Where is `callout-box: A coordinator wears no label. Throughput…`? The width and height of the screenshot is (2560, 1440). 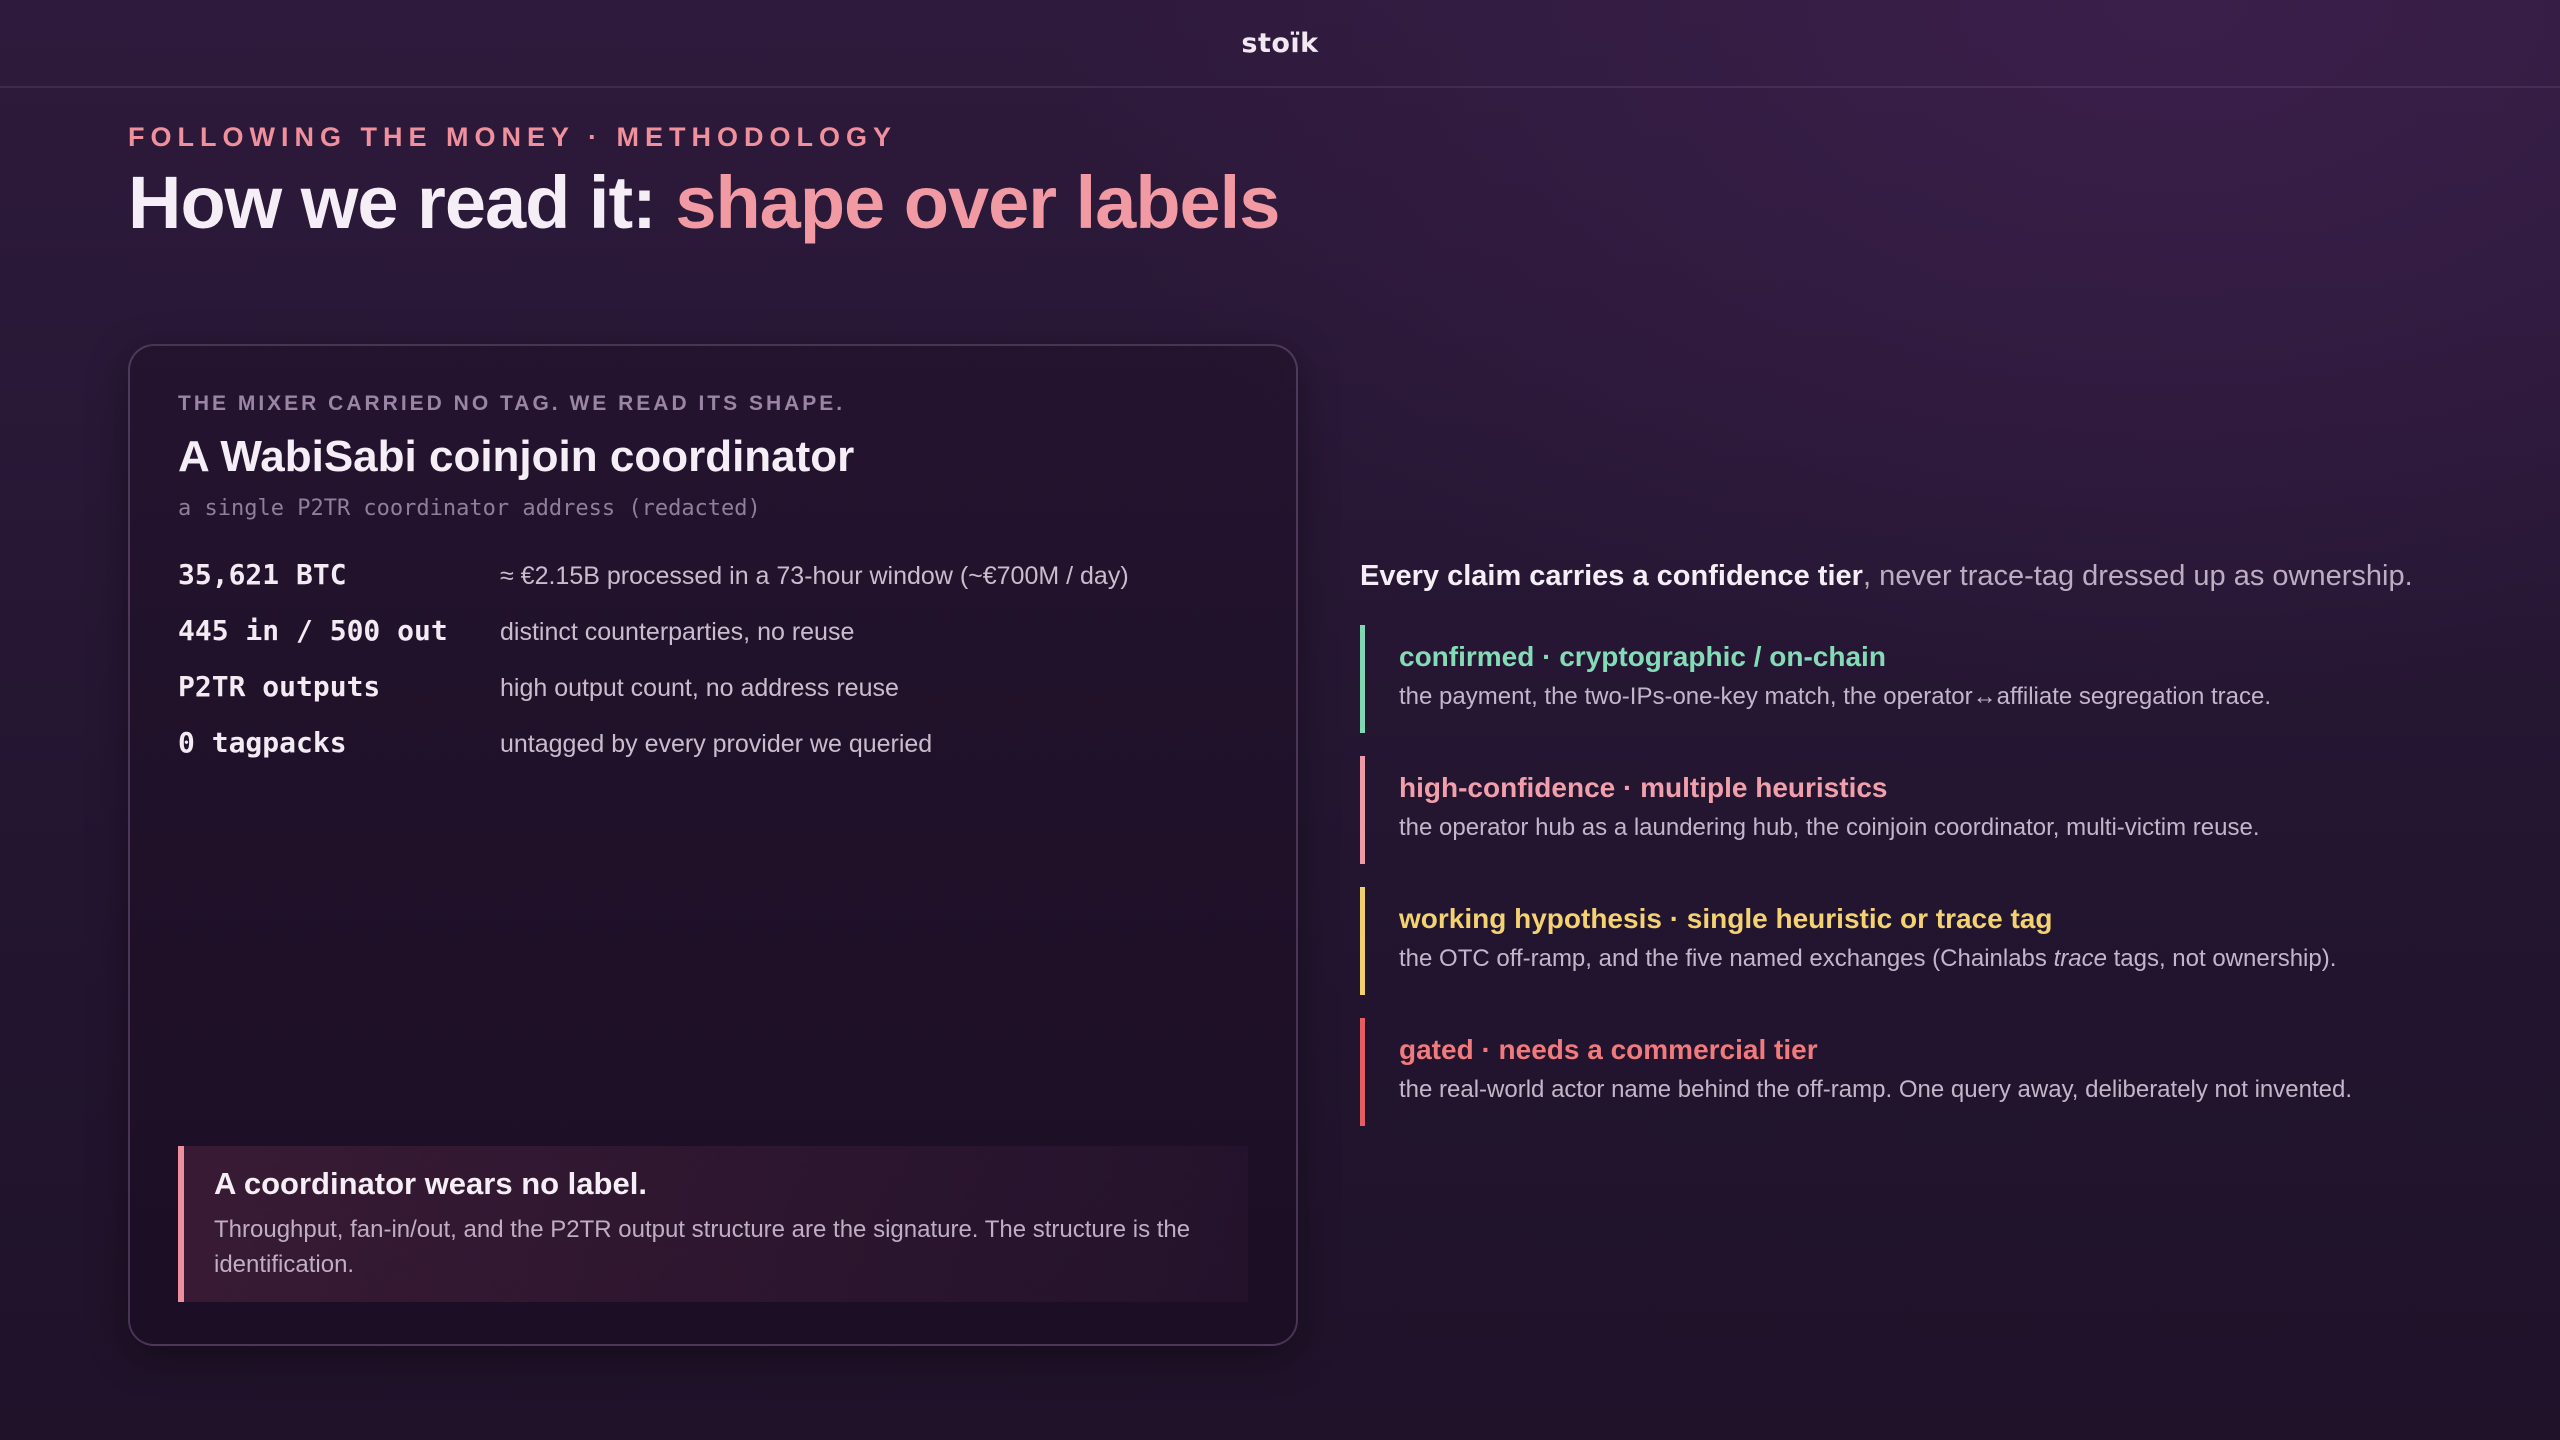
callout-box: A coordinator wears no label. Throughput… is located at coordinates (713, 1224).